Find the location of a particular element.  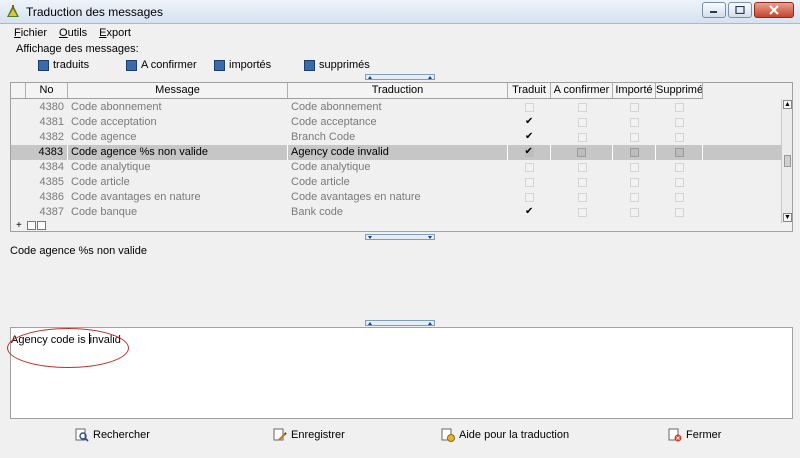

maximize-button is located at coordinates (740, 10).